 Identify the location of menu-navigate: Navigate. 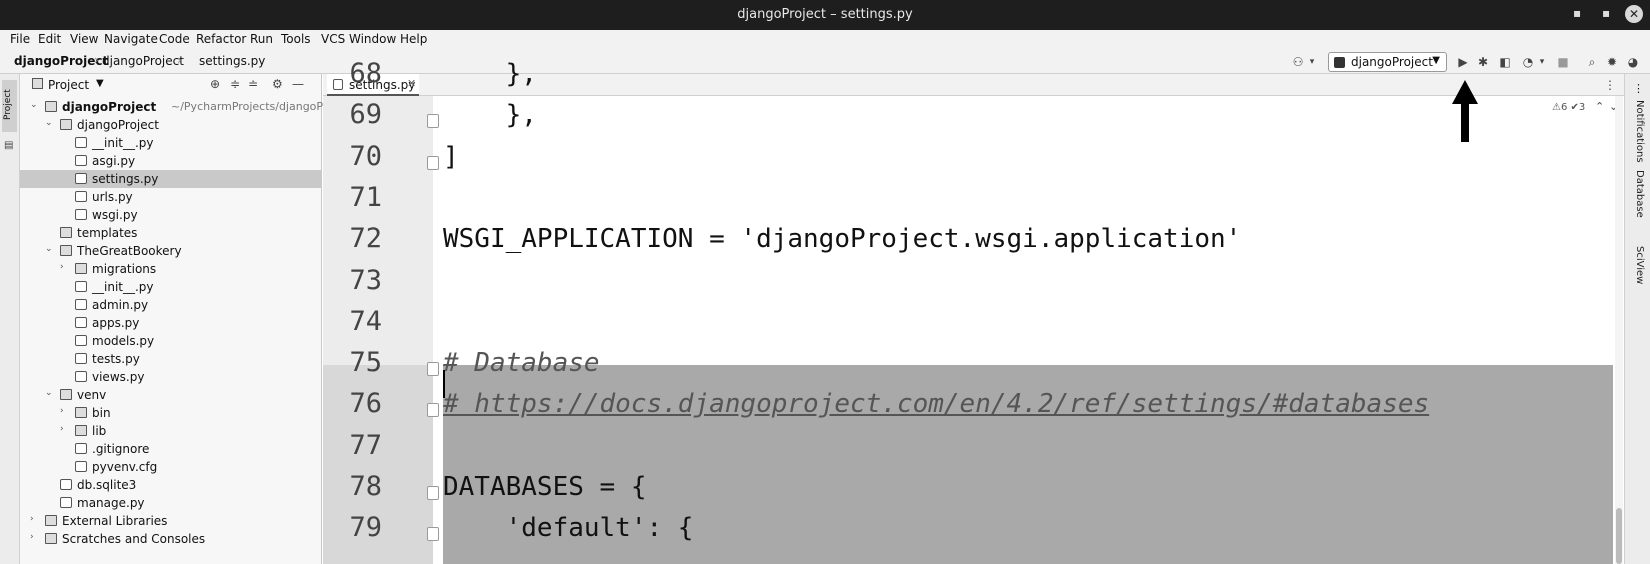
(131, 39).